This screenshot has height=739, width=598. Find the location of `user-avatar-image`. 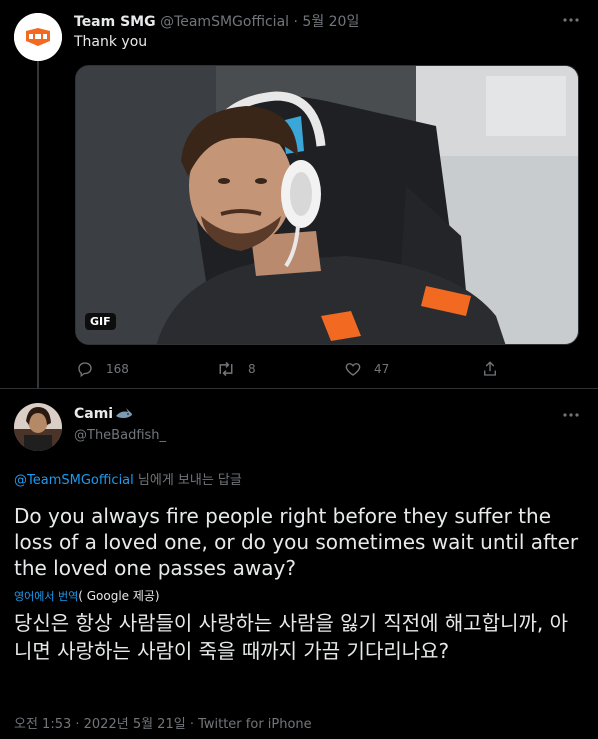

user-avatar-image is located at coordinates (38, 427).